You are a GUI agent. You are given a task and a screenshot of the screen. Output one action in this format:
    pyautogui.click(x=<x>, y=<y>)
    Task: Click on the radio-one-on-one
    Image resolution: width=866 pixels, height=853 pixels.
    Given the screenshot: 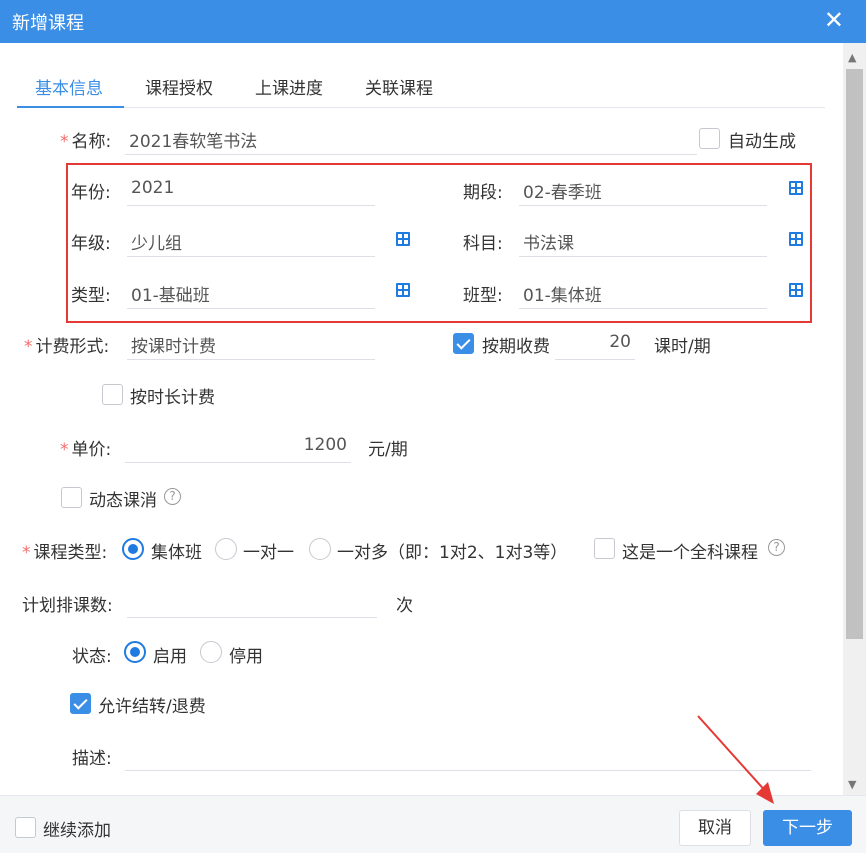 What is the action you would take?
    pyautogui.click(x=226, y=549)
    